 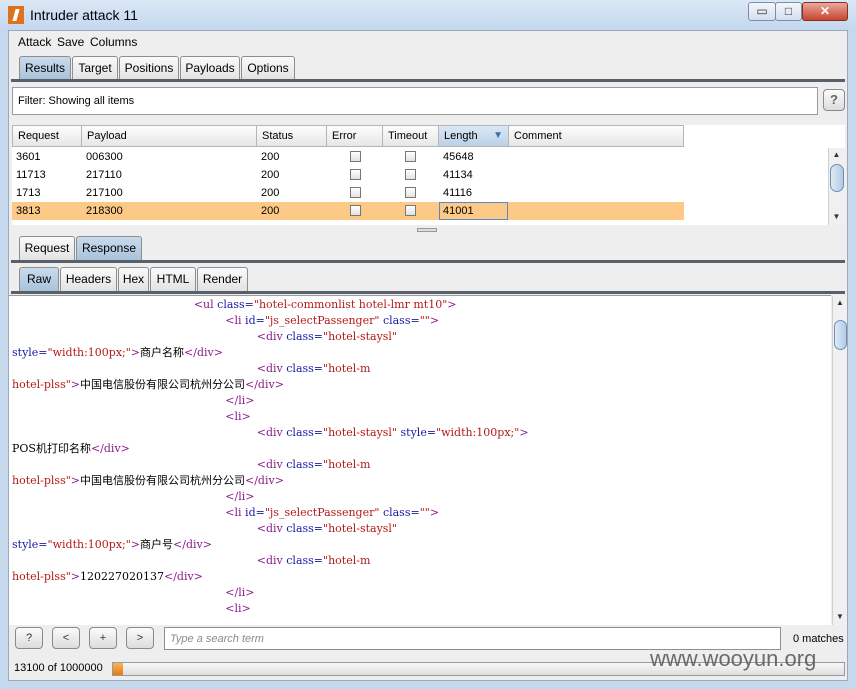 What do you see at coordinates (34, 42) in the screenshot?
I see `menu-attack: Attack` at bounding box center [34, 42].